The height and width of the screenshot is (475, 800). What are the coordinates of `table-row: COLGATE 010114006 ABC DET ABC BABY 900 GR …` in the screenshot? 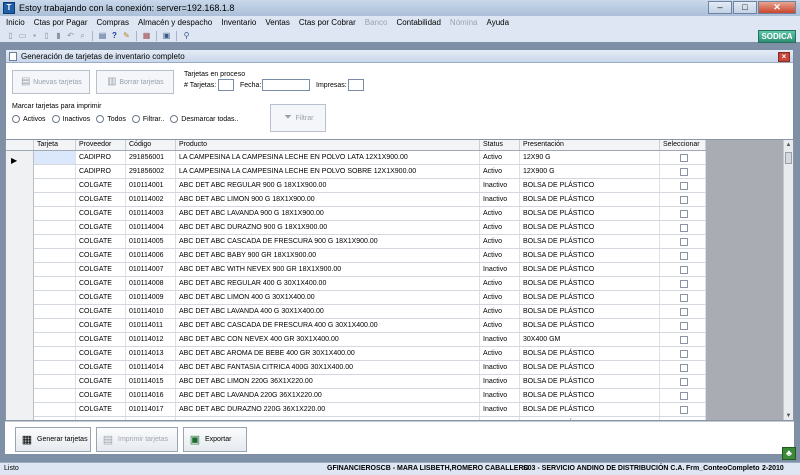 It's located at (370, 256).